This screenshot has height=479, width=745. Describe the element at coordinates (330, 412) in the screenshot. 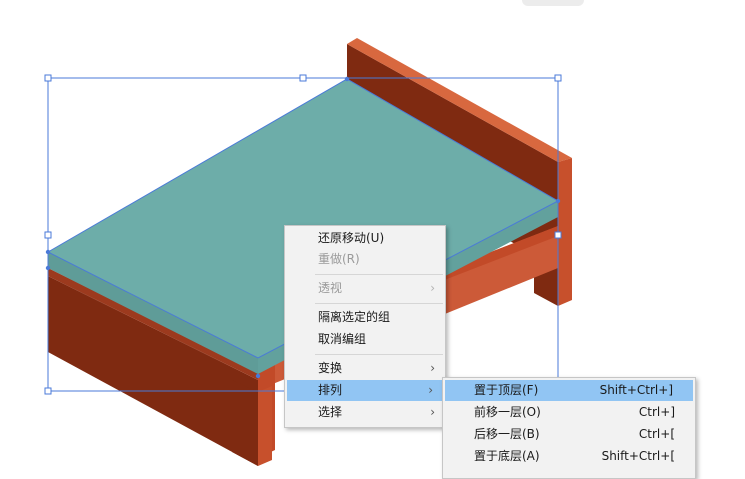

I see `menu-item-label: 选择` at that location.